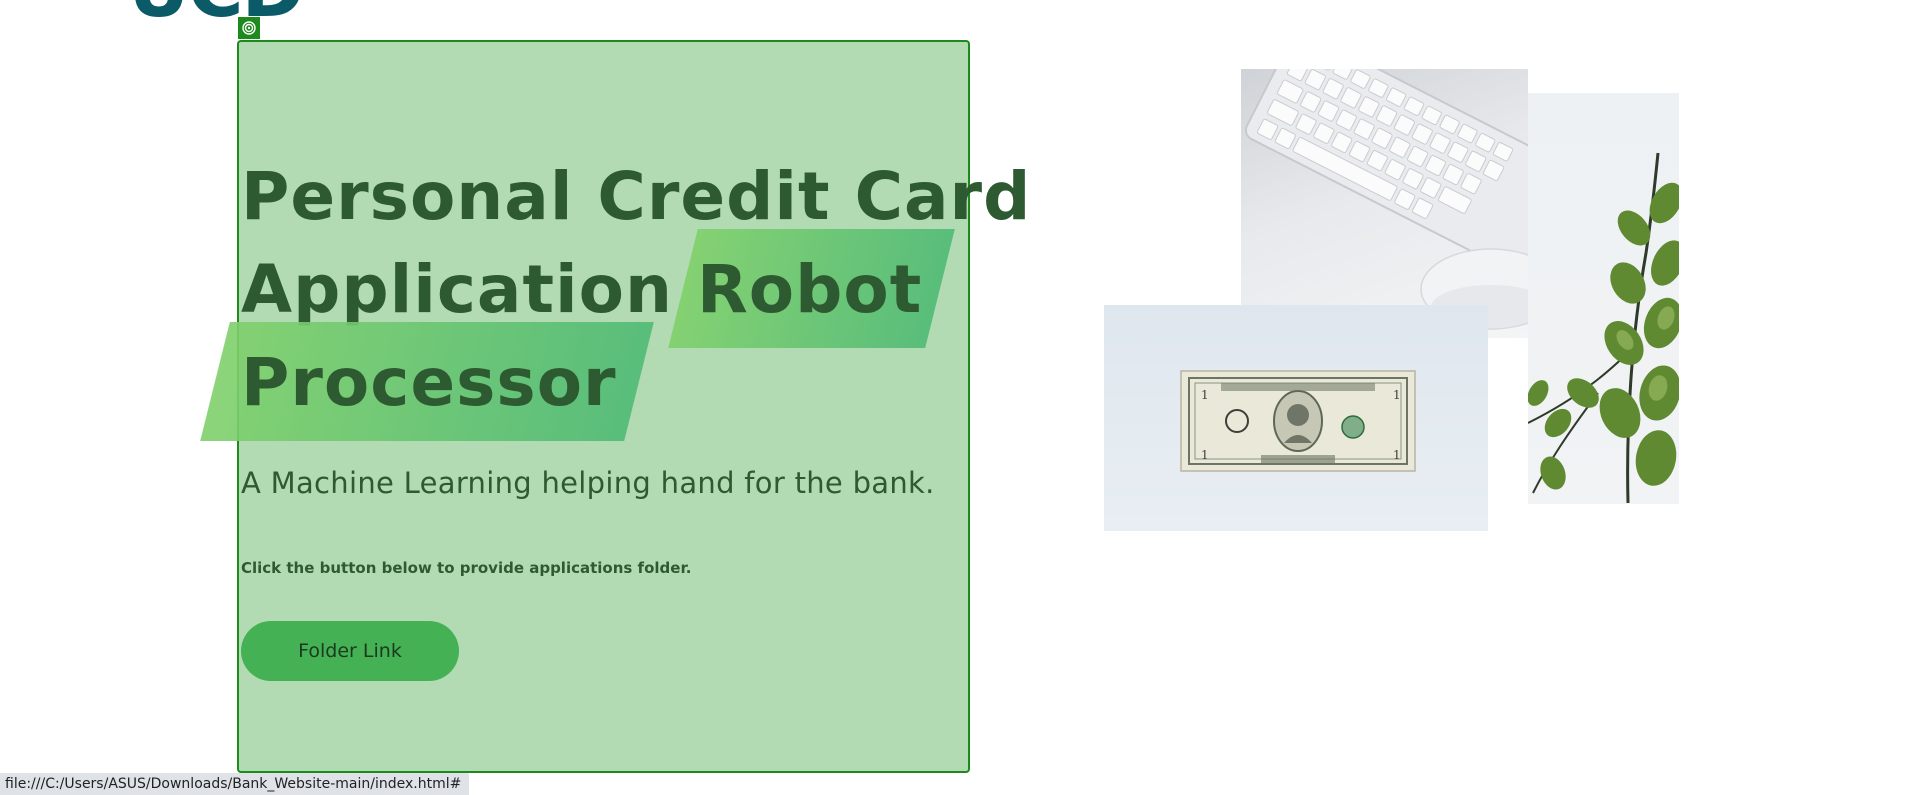 This screenshot has height=795, width=1920. What do you see at coordinates (621, 382) in the screenshot?
I see `hero-title-line-3: Processor` at bounding box center [621, 382].